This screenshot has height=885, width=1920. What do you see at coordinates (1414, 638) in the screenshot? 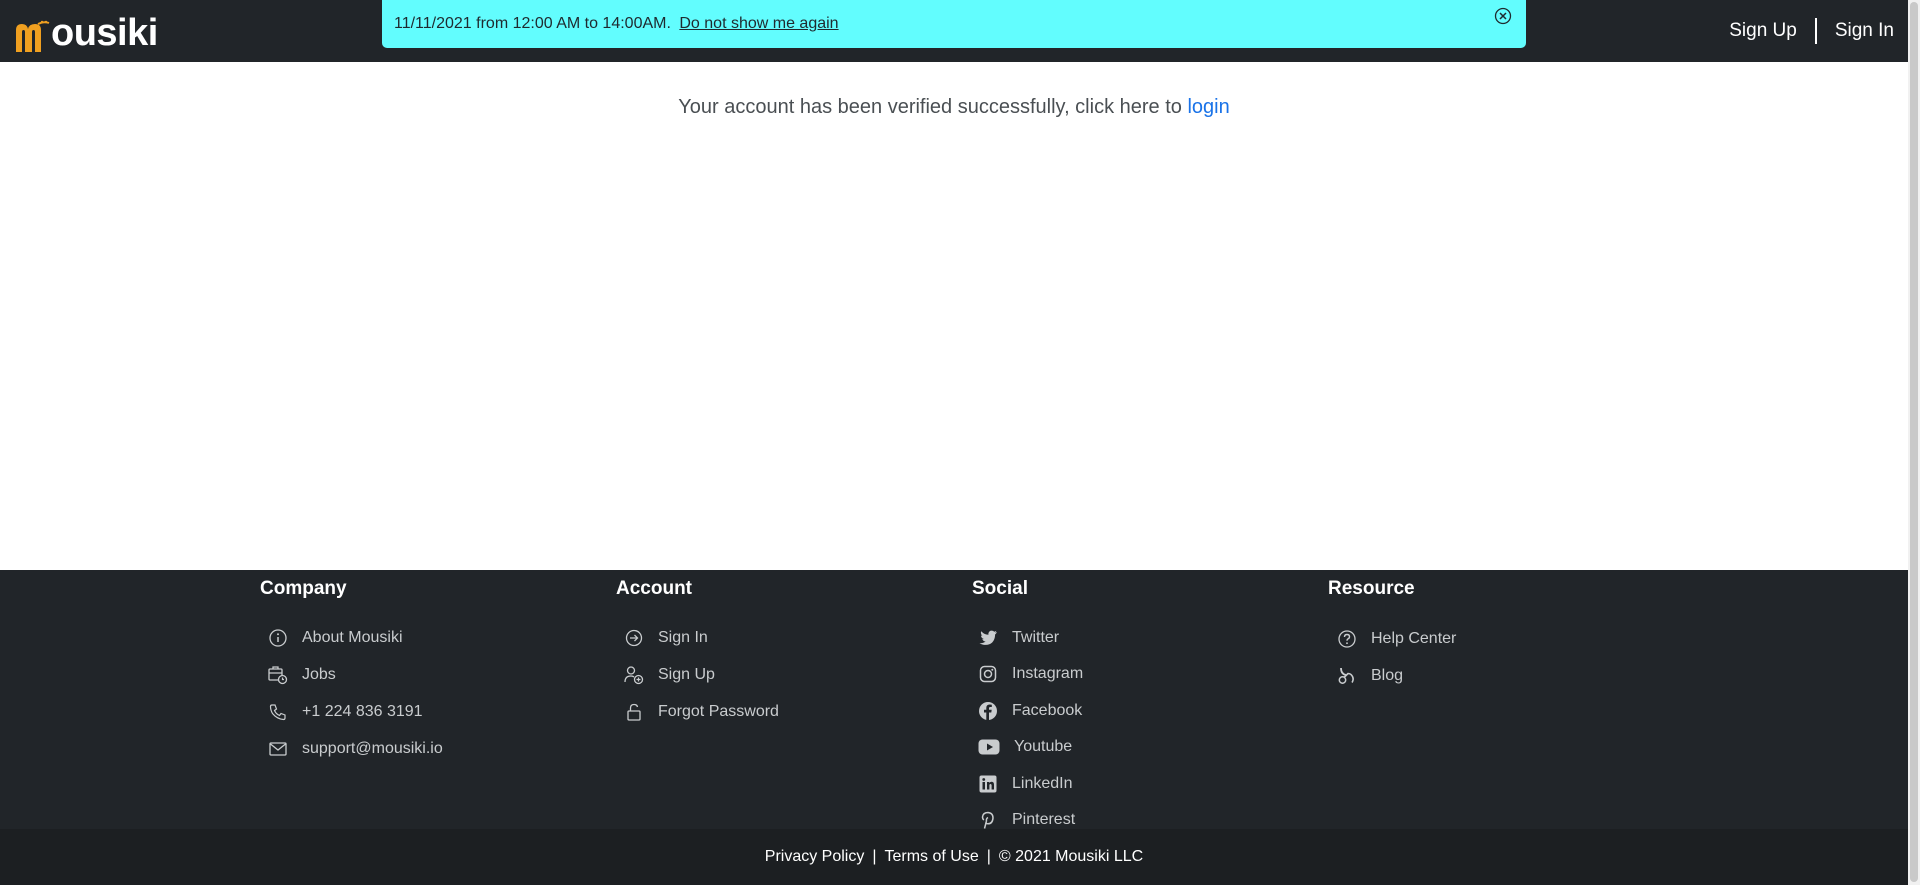
I see `footer-help-center-label: Help Center` at bounding box center [1414, 638].